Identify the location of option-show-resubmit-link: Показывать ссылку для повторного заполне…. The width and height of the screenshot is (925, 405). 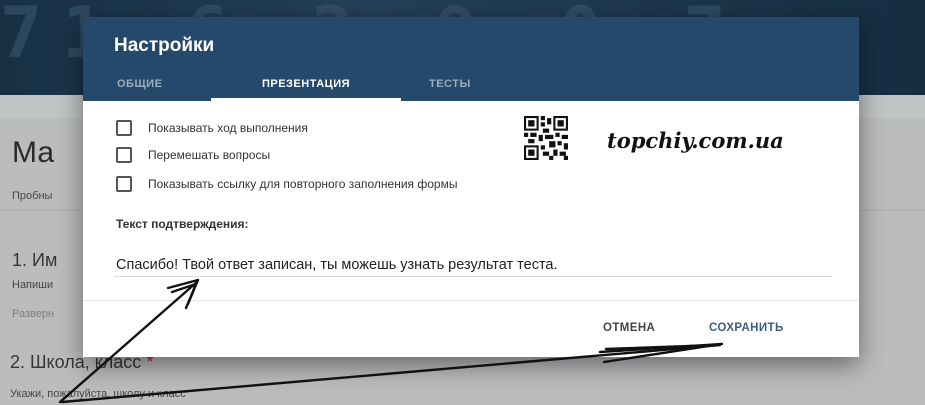
(286, 184).